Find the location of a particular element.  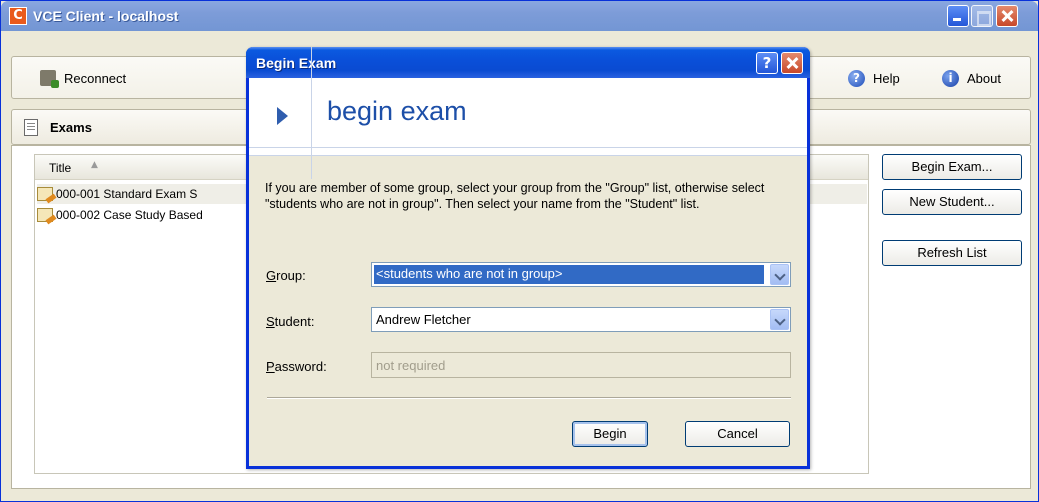

dialog-divider is located at coordinates (529, 398).